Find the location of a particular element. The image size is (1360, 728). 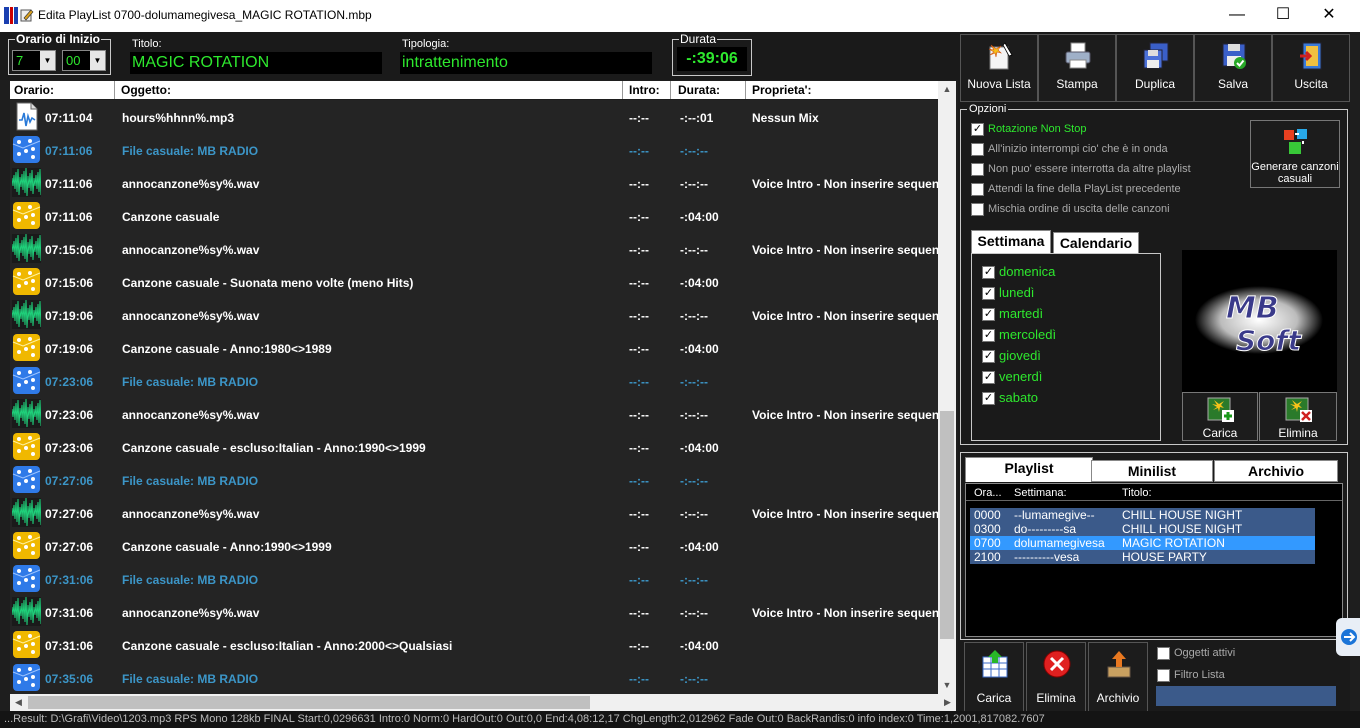

hscroll-thumb is located at coordinates (309, 702).